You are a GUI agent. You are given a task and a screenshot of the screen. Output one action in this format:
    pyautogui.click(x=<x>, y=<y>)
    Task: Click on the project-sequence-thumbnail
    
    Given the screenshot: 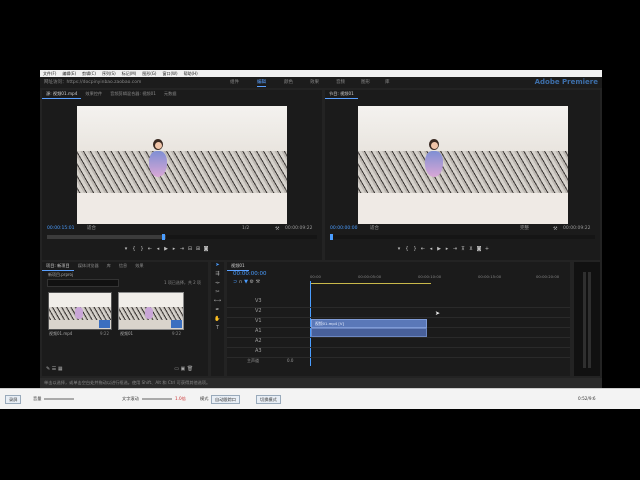 What is the action you would take?
    pyautogui.click(x=151, y=311)
    